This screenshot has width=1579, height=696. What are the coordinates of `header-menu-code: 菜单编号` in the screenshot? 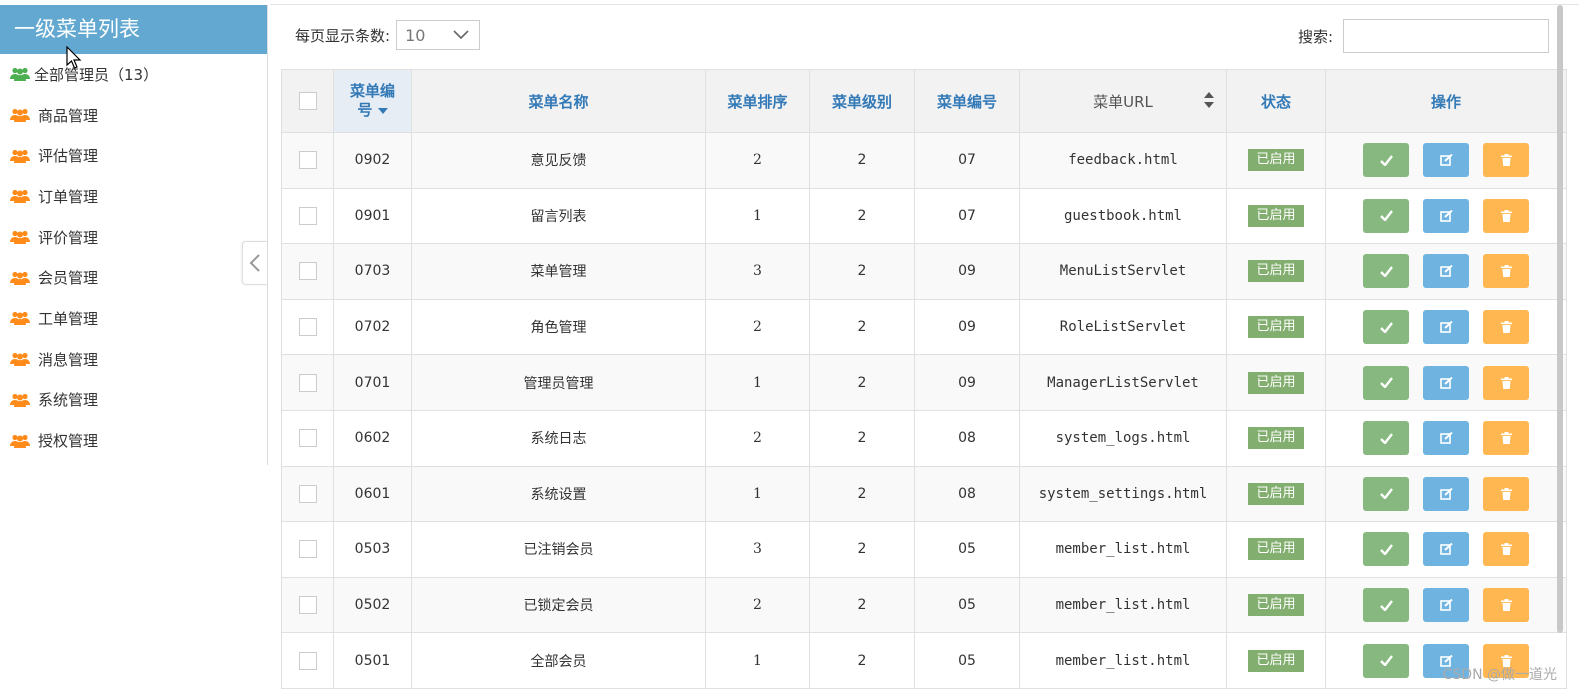 It's located at (967, 101).